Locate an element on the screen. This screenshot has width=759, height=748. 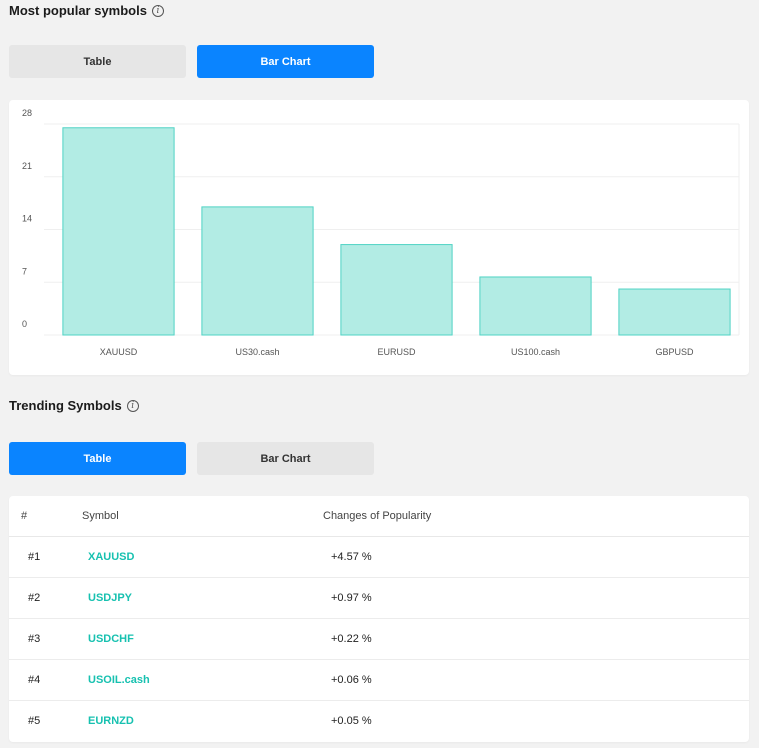
popular-view-toggle: Table Bar Chart is located at coordinates (191, 61).